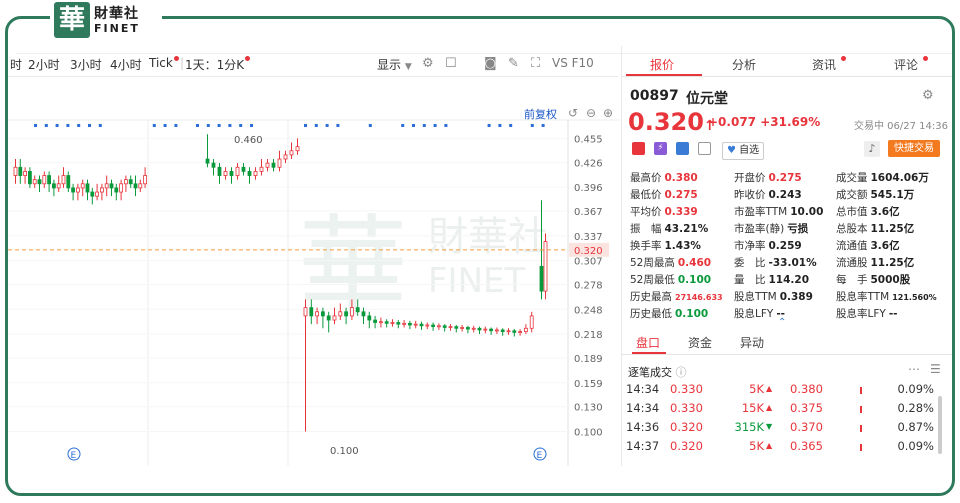 This screenshot has height=503, width=960. I want to click on more-icon: ⋯, so click(914, 369).